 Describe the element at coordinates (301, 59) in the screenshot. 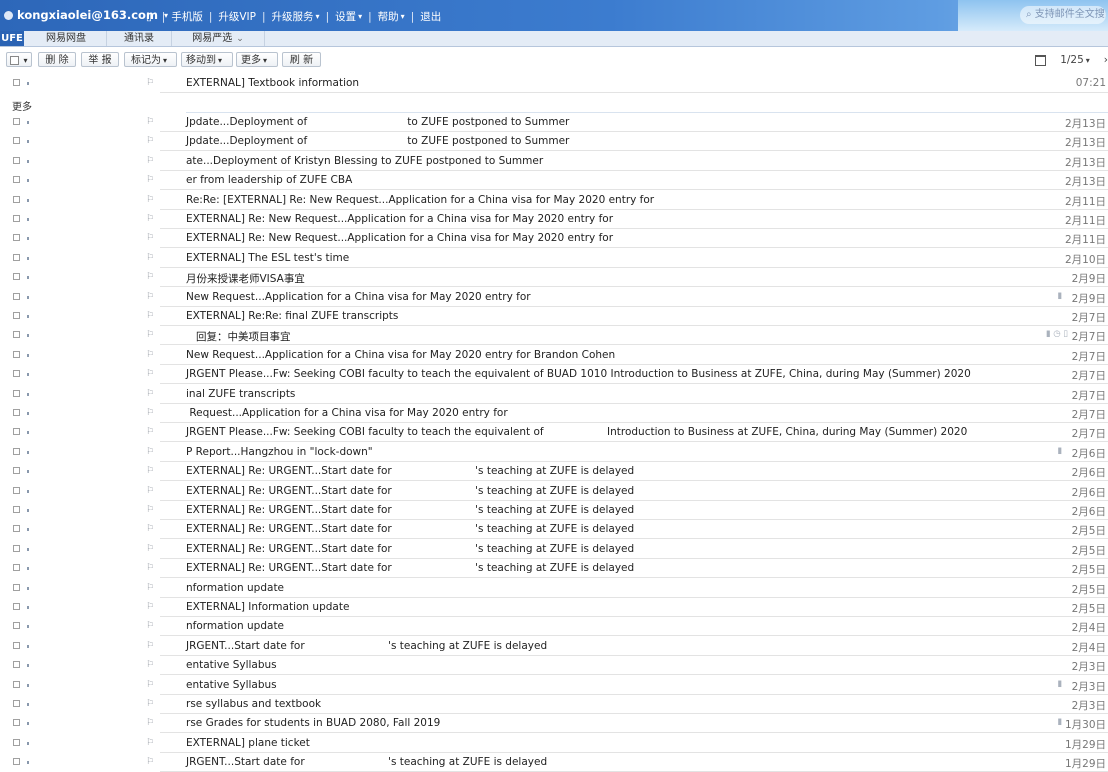

I see `refresh-button: 刷 新` at that location.